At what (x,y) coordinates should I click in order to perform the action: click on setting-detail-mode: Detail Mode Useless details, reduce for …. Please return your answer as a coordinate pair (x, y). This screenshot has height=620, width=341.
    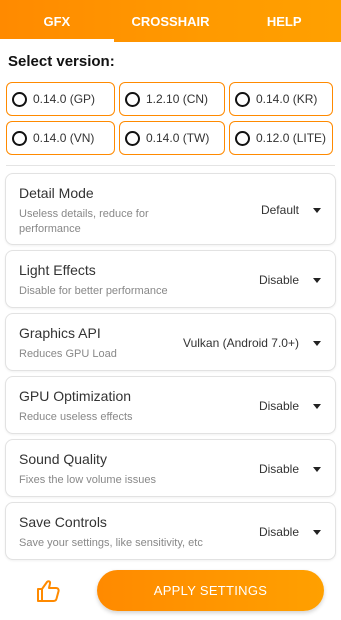
    Looking at the image, I should click on (170, 209).